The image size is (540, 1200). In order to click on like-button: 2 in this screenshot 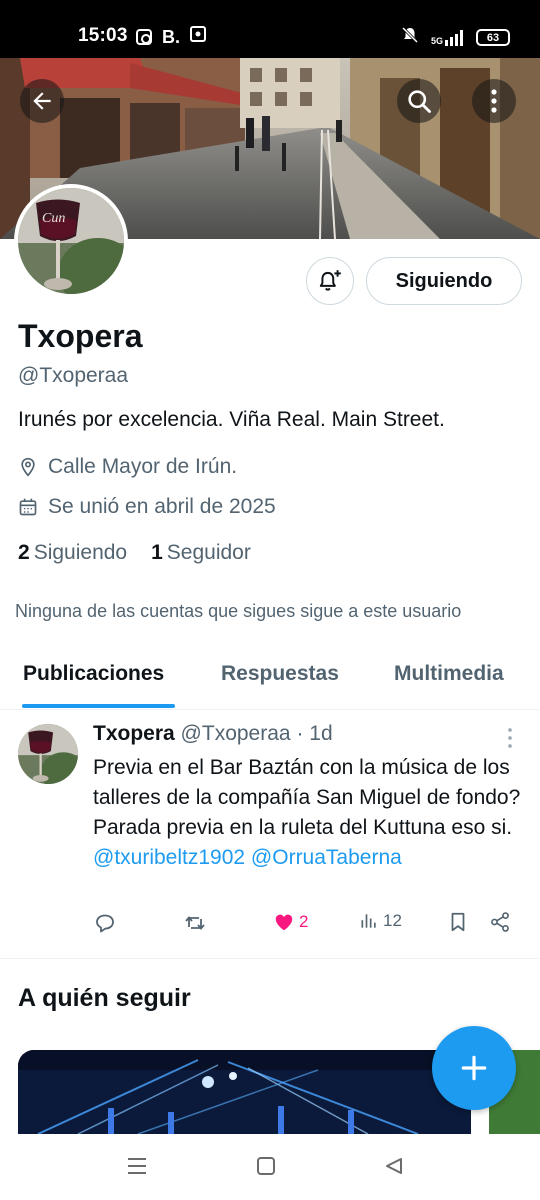, I will do `click(290, 922)`.